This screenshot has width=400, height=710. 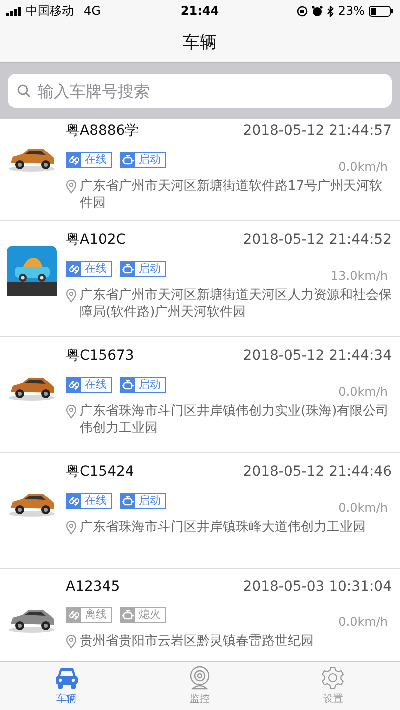 I want to click on search-field: 输入车牌号搜索, so click(x=200, y=91).